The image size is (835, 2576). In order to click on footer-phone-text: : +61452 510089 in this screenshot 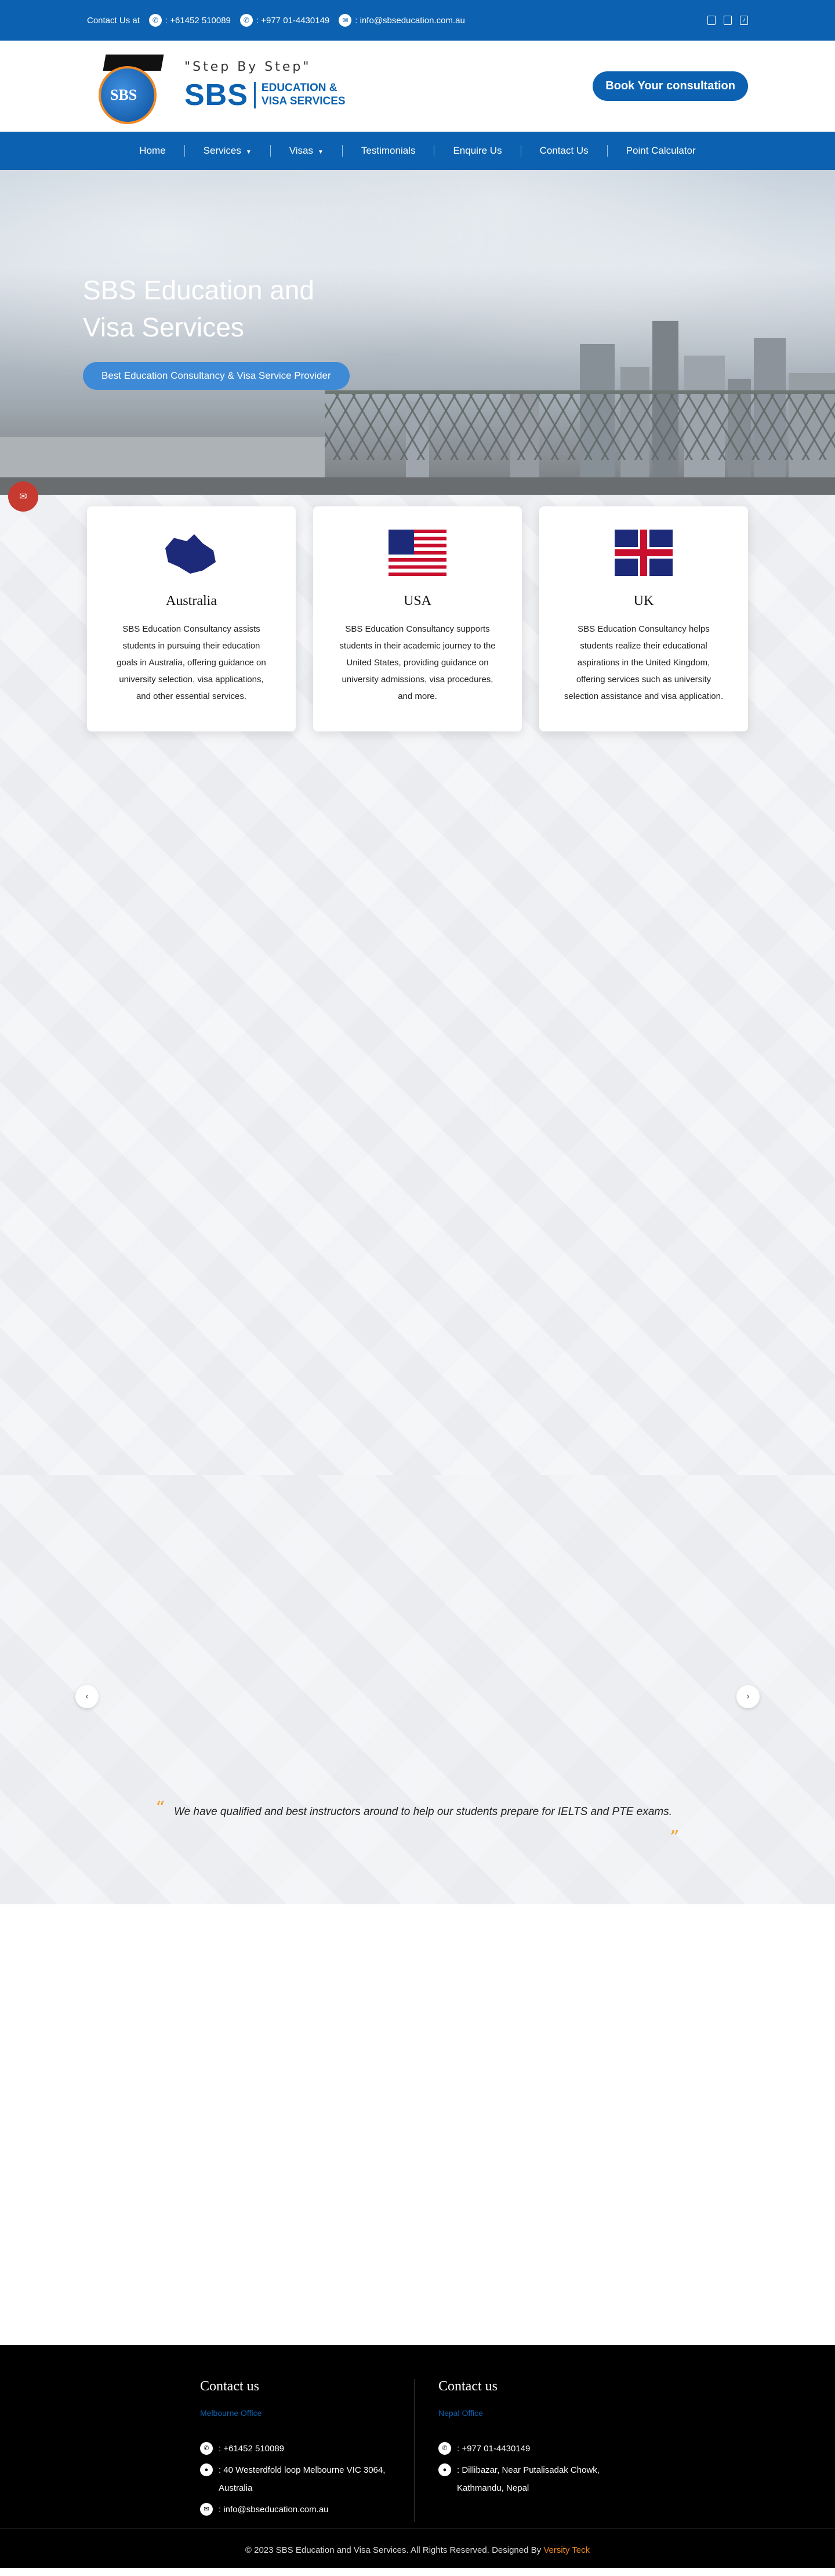, I will do `click(252, 2449)`.